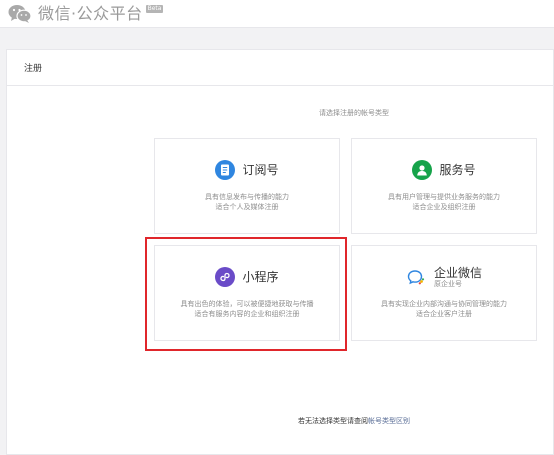 This screenshot has width=554, height=455. What do you see at coordinates (447, 283) in the screenshot?
I see `card-subtitle: 原企业号` at bounding box center [447, 283].